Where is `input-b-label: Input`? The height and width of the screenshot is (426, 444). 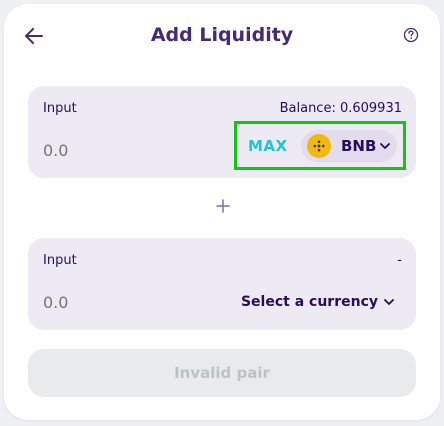
input-b-label: Input is located at coordinates (60, 260).